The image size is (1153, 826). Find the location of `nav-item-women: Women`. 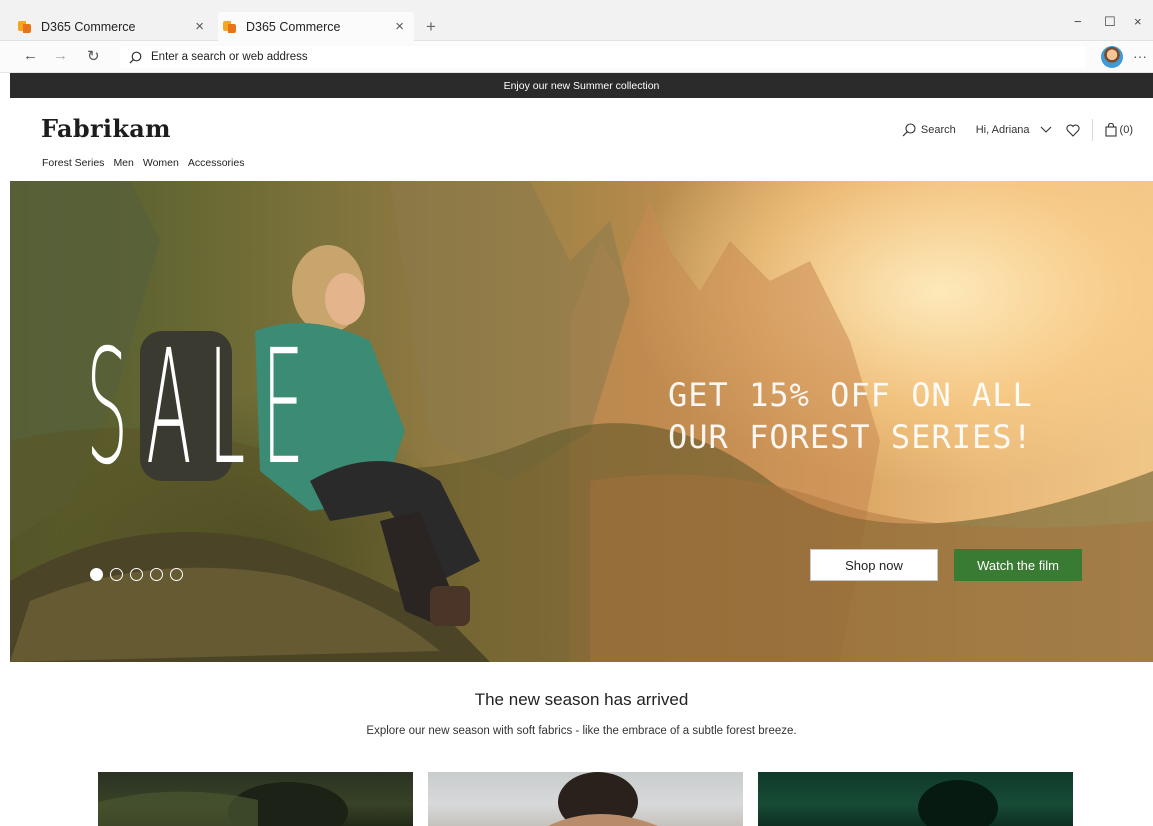

nav-item-women: Women is located at coordinates (161, 163).